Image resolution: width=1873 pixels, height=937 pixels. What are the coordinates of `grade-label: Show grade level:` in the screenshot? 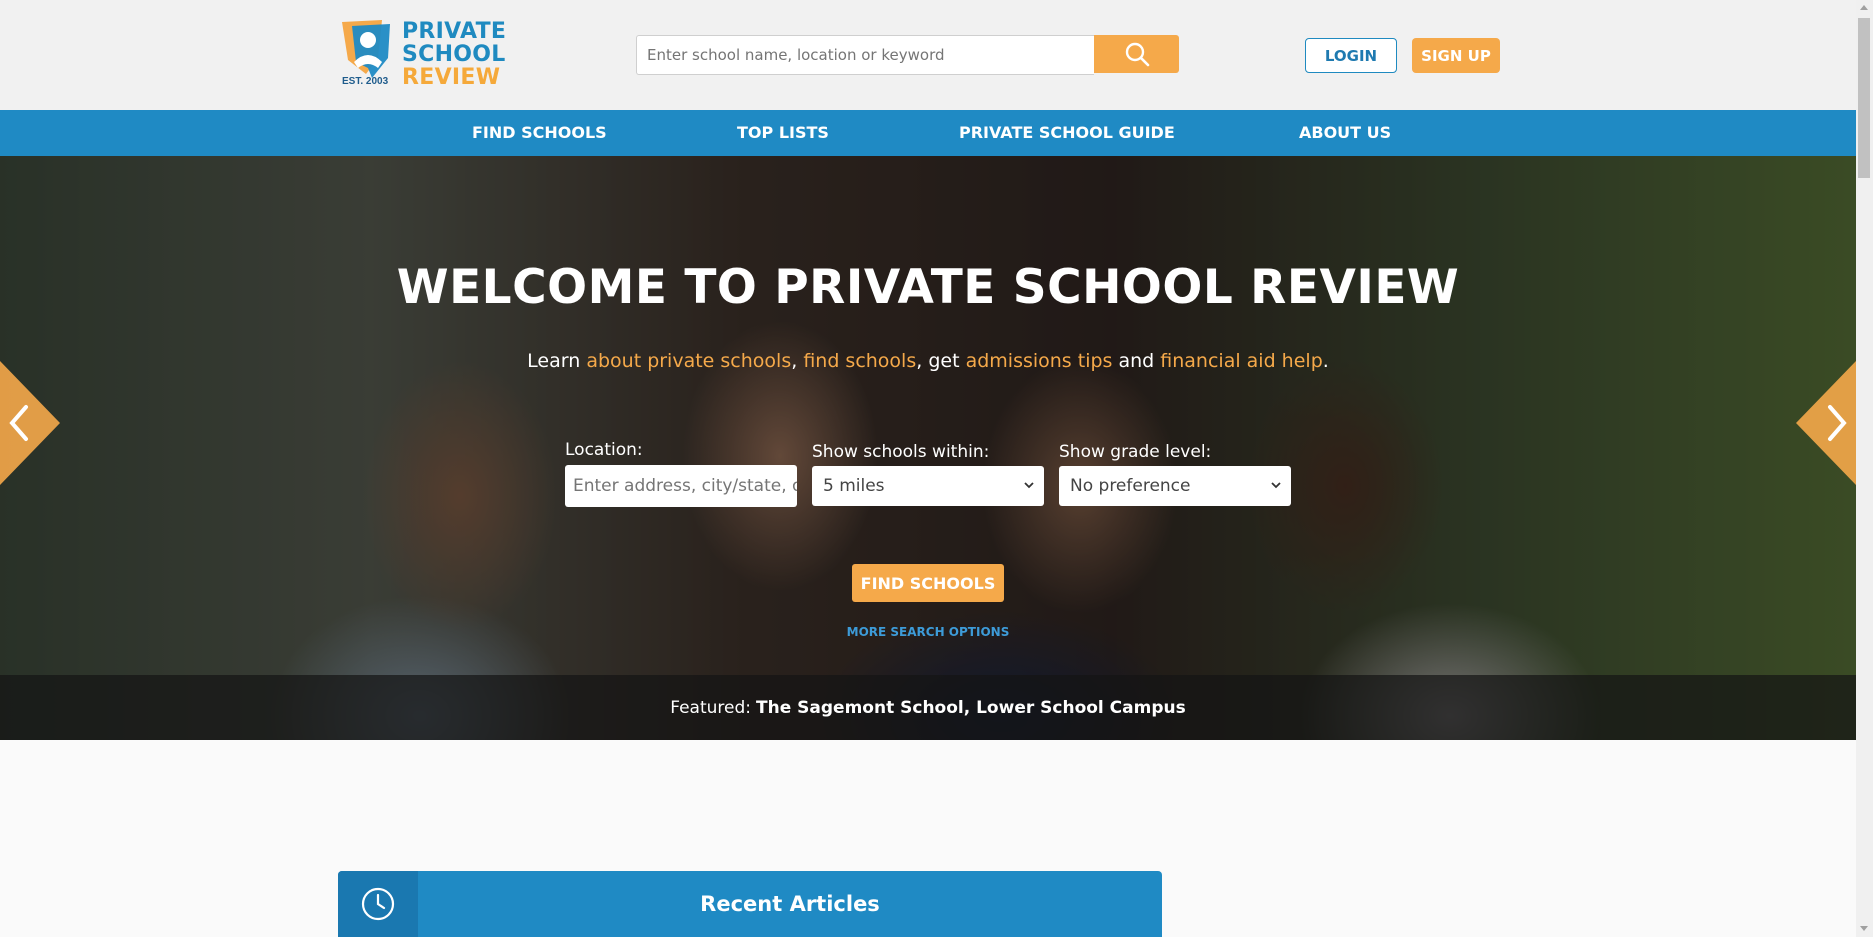 It's located at (1135, 452).